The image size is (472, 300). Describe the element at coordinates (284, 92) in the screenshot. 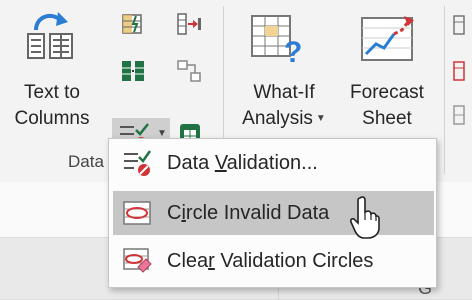

I see `what-if-label-1: What-If` at that location.